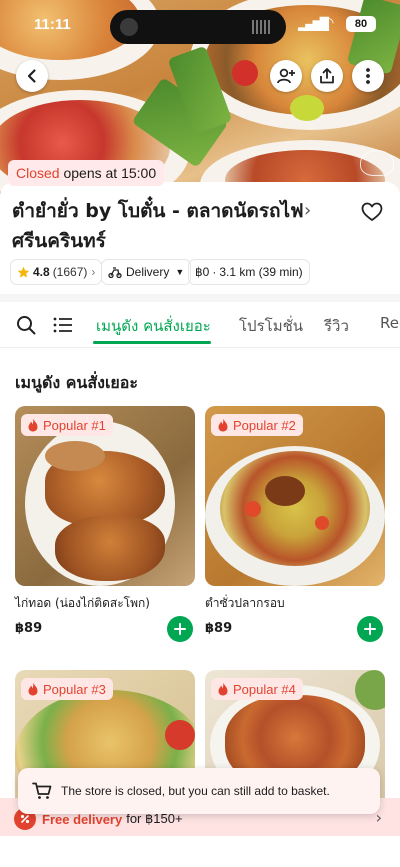  I want to click on wifi-icon: ◠, so click(328, 23).